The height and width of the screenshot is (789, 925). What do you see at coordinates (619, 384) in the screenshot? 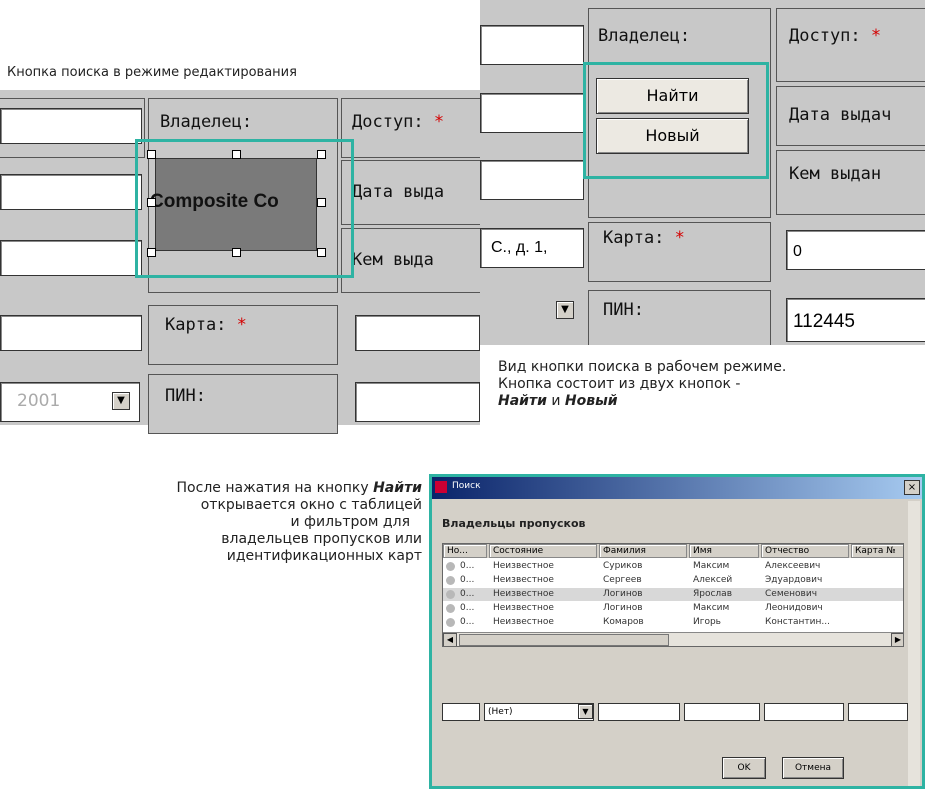
I see `caption-line: Кнопка состоит из двух кнопок -` at bounding box center [619, 384].